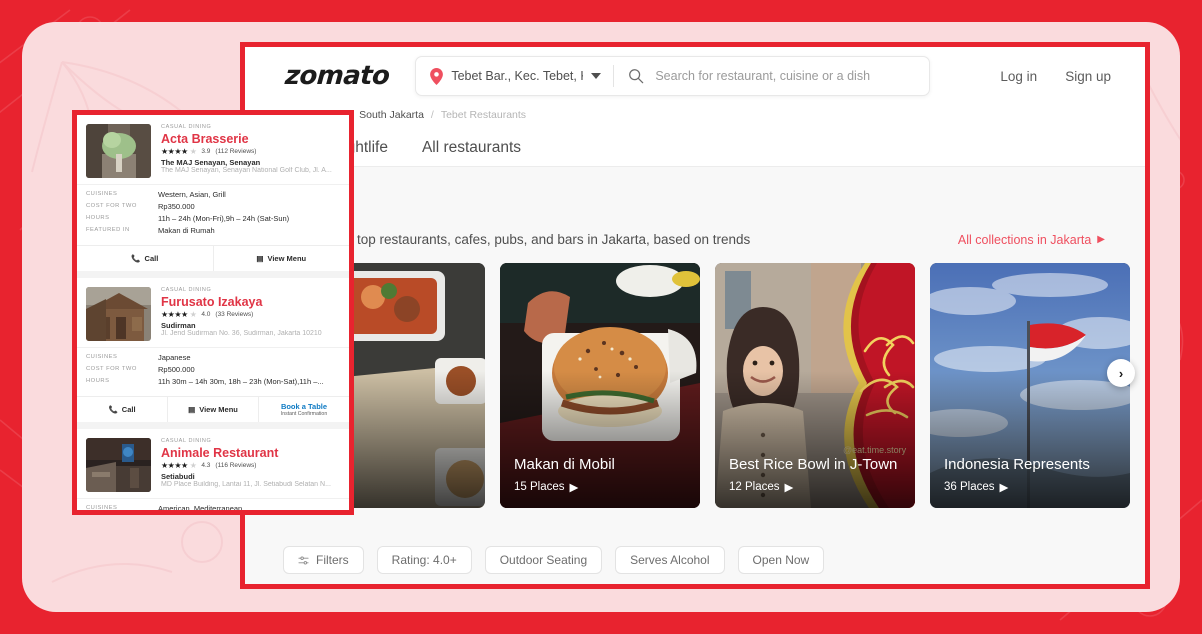 The image size is (1202, 634). Describe the element at coordinates (176, 206) in the screenshot. I see `meta-value: Rp350.000` at that location.